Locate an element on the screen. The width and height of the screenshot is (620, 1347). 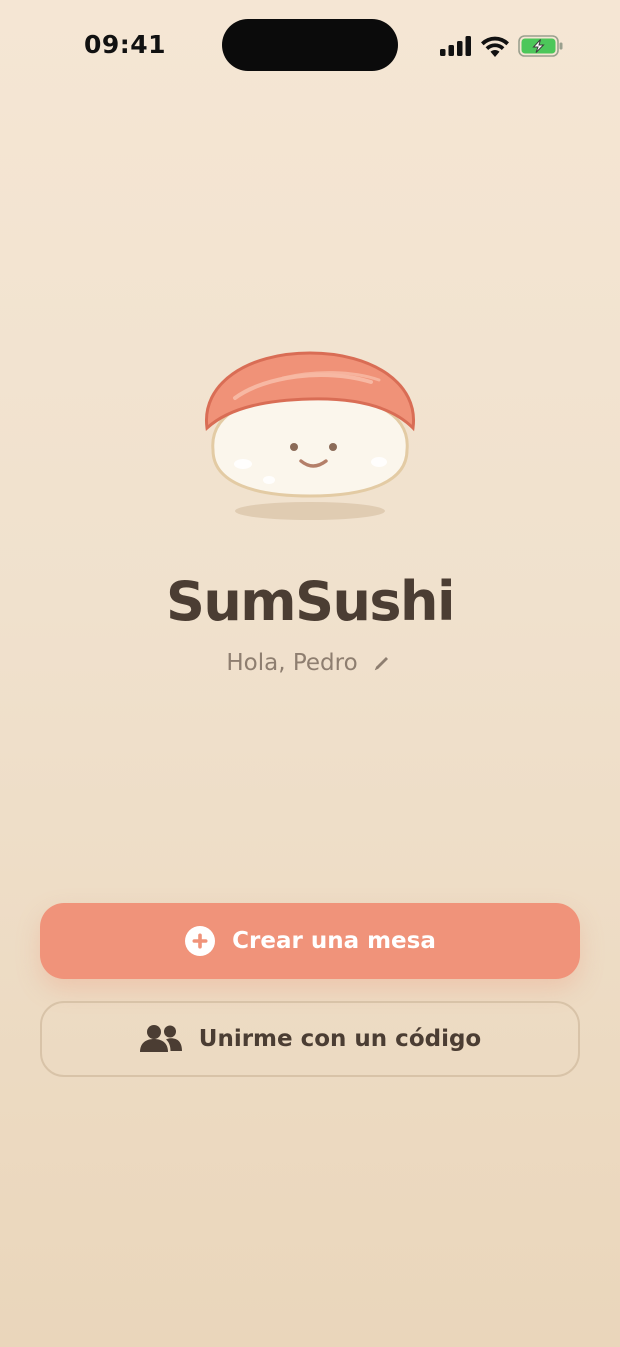
status-time: 09:41 is located at coordinates (125, 44).